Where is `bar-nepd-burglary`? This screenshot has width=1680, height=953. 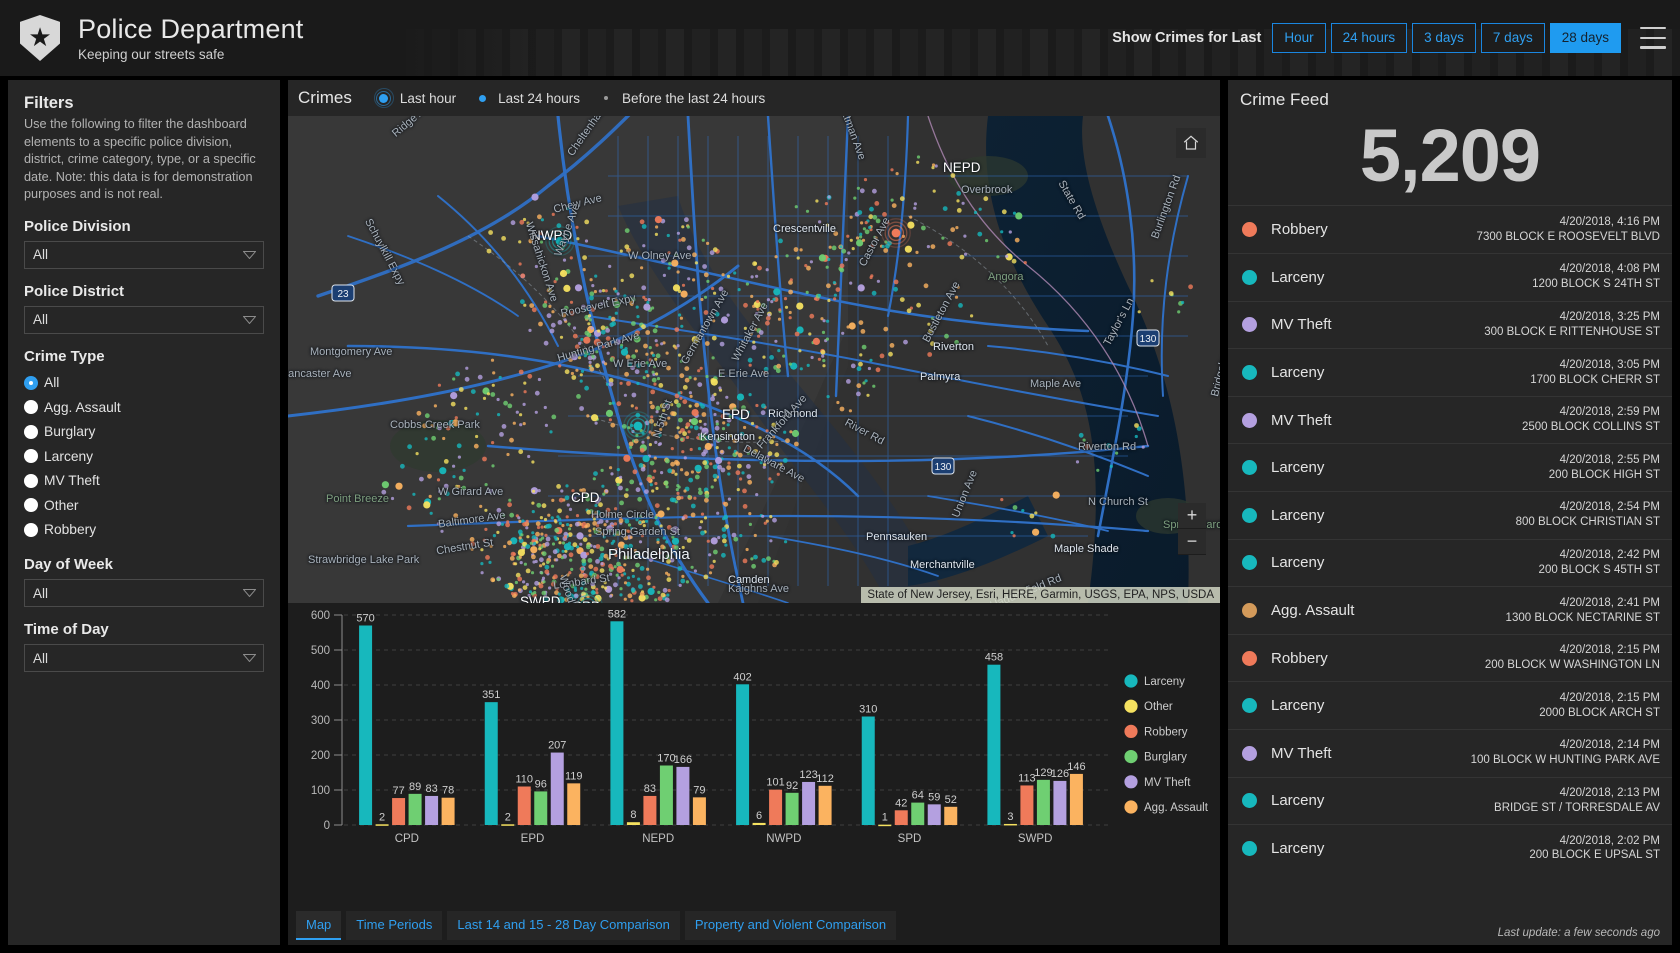
bar-nepd-burglary is located at coordinates (666, 795).